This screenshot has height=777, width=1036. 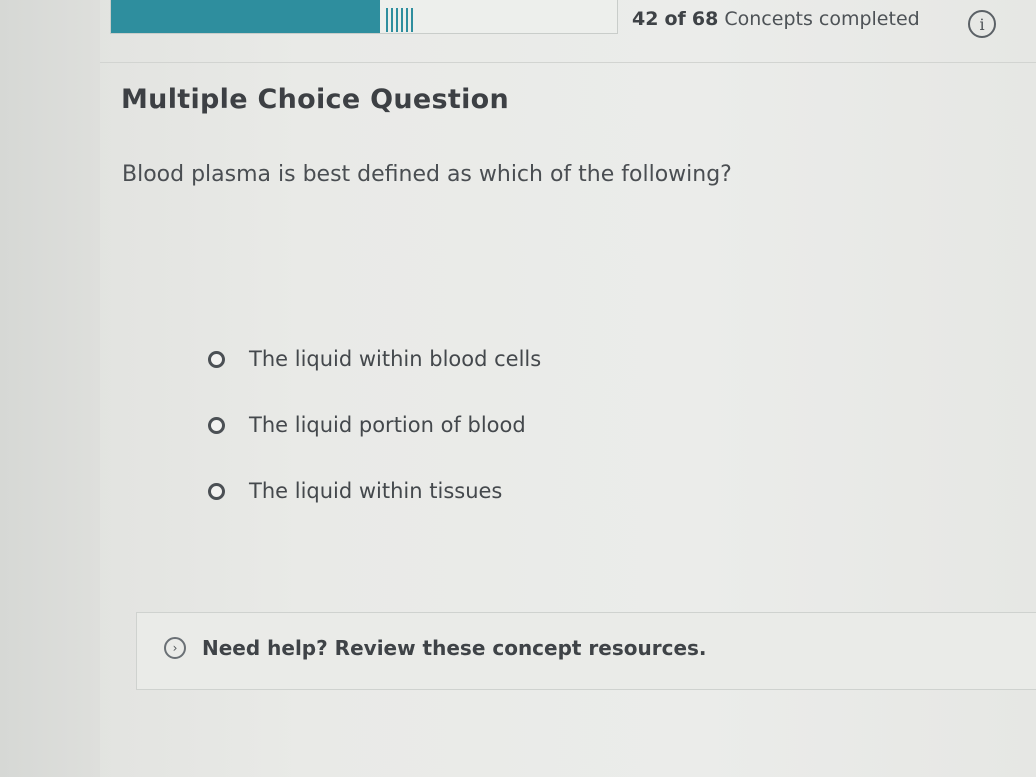 I want to click on progress-bar, so click(x=364, y=17).